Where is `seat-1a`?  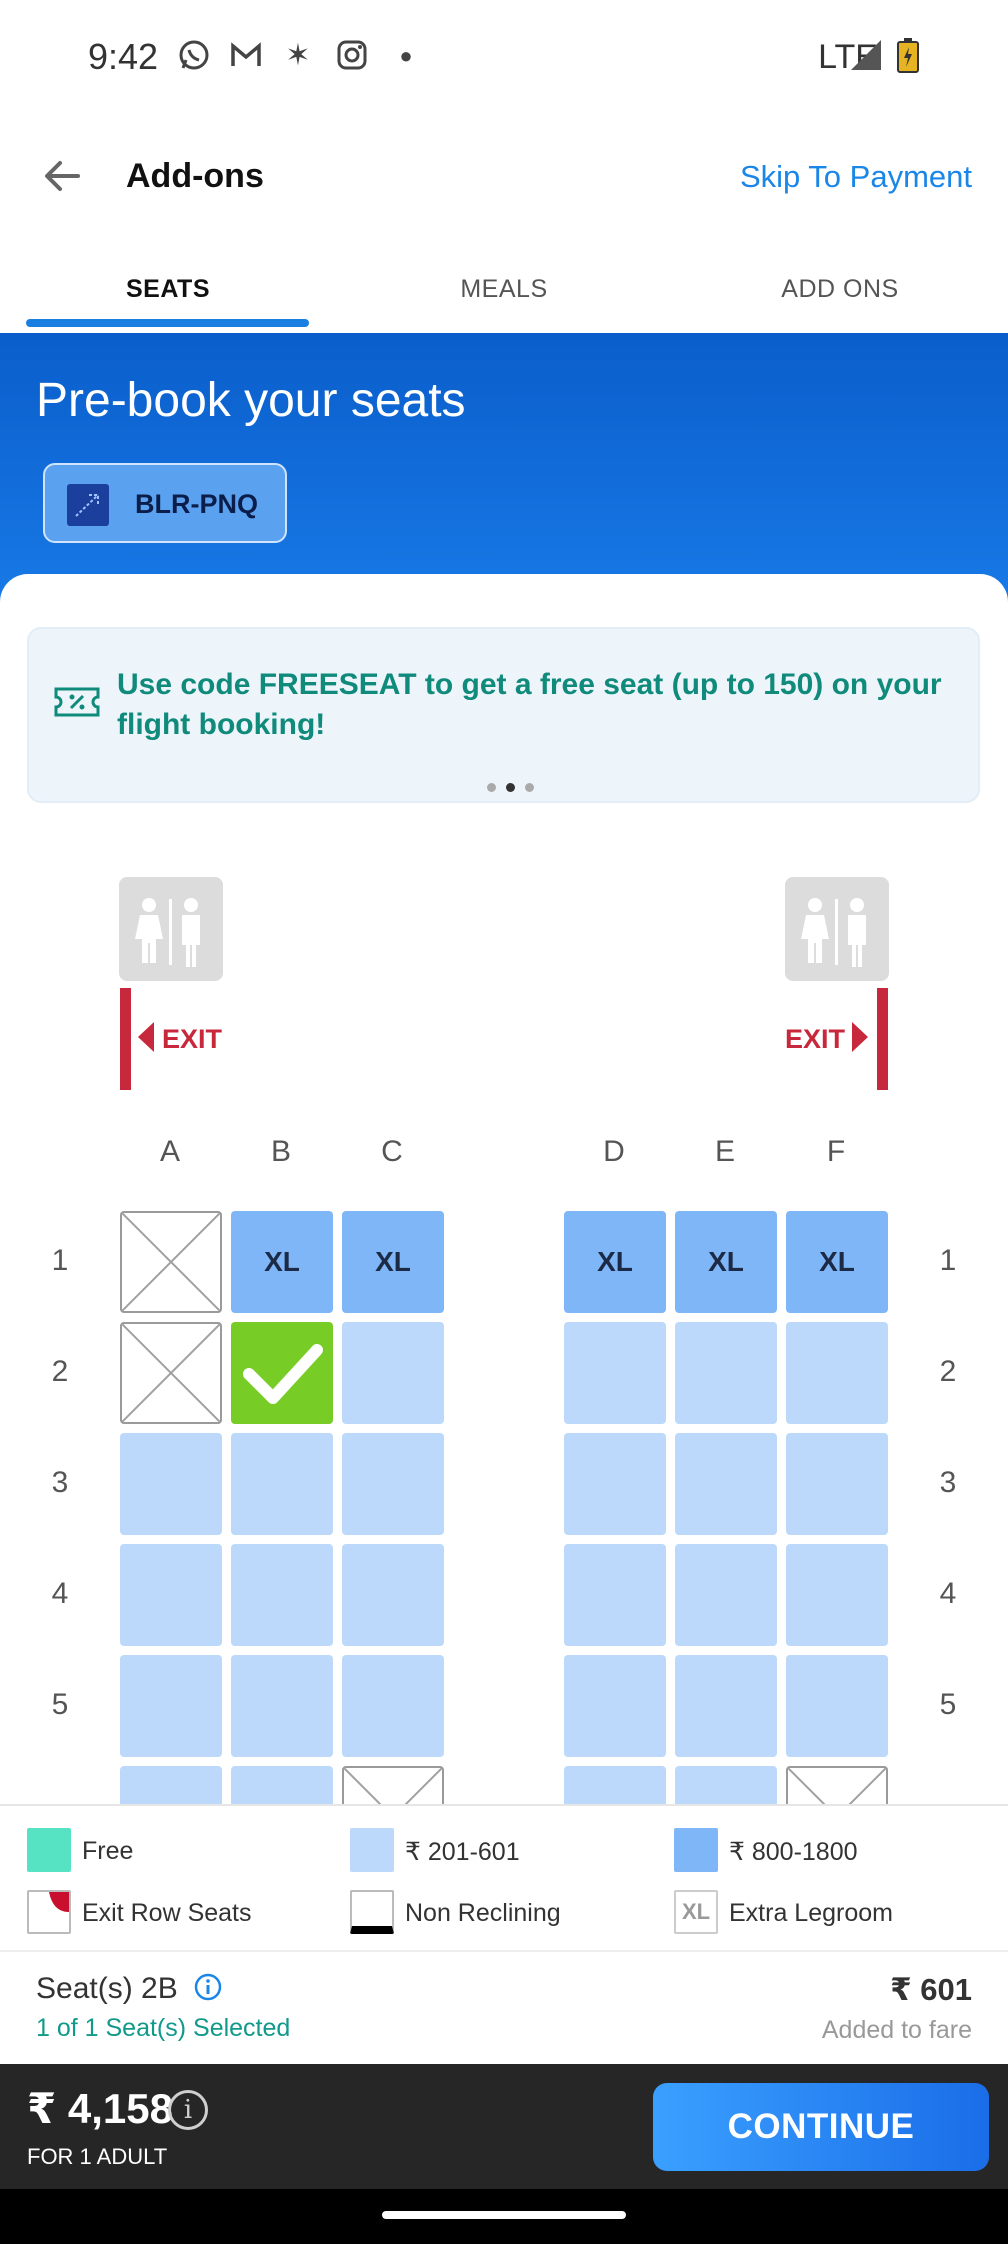
seat-1a is located at coordinates (171, 1262).